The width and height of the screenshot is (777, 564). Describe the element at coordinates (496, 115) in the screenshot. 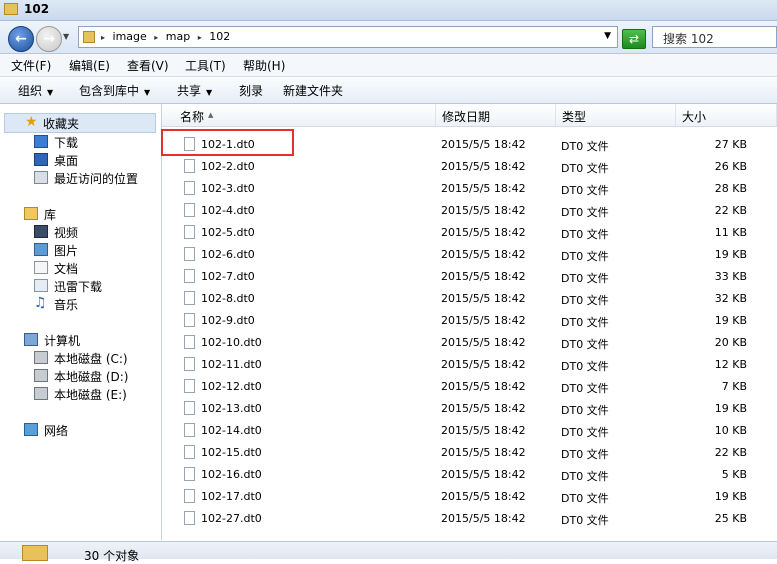

I see `column-date: 修改日期` at that location.